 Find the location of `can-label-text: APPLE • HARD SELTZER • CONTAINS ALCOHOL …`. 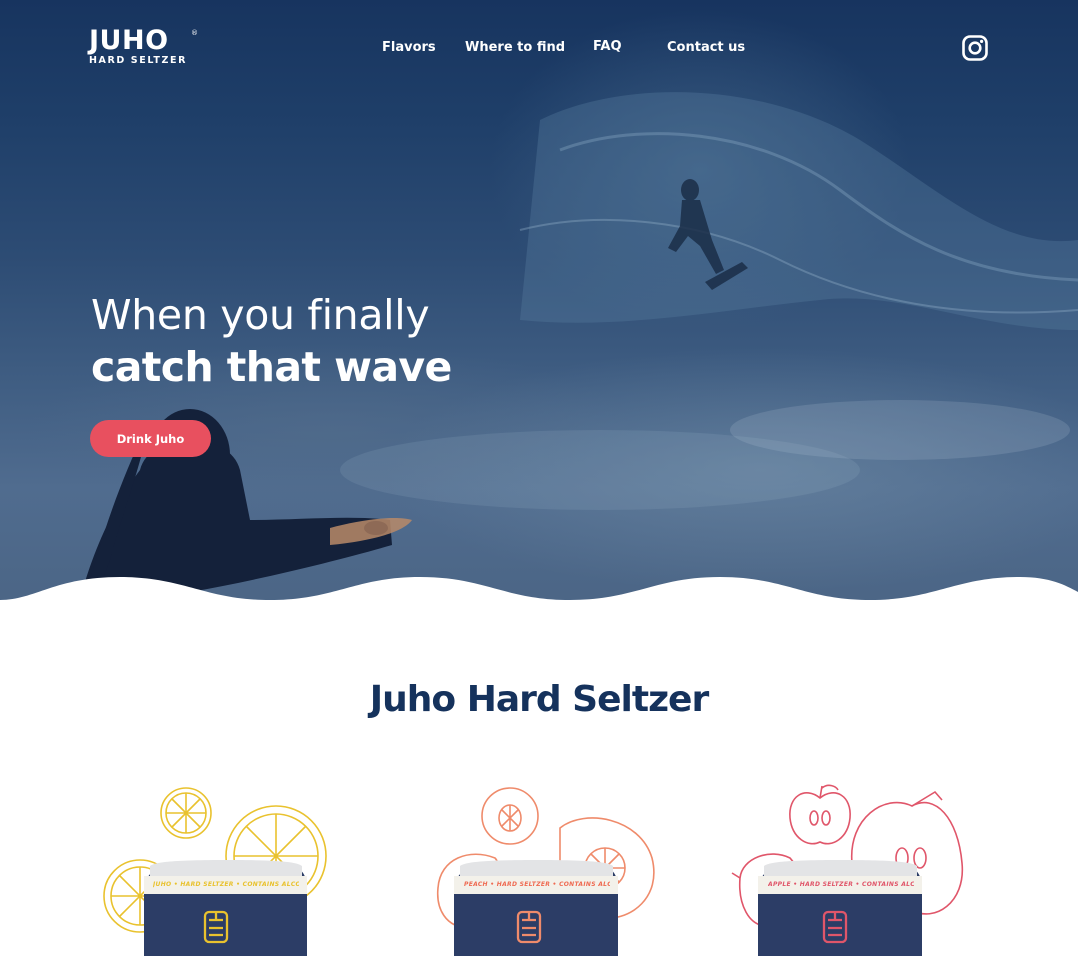

can-label-text: APPLE • HARD SELTZER • CONTAINS ALCOHOL … is located at coordinates (841, 884).